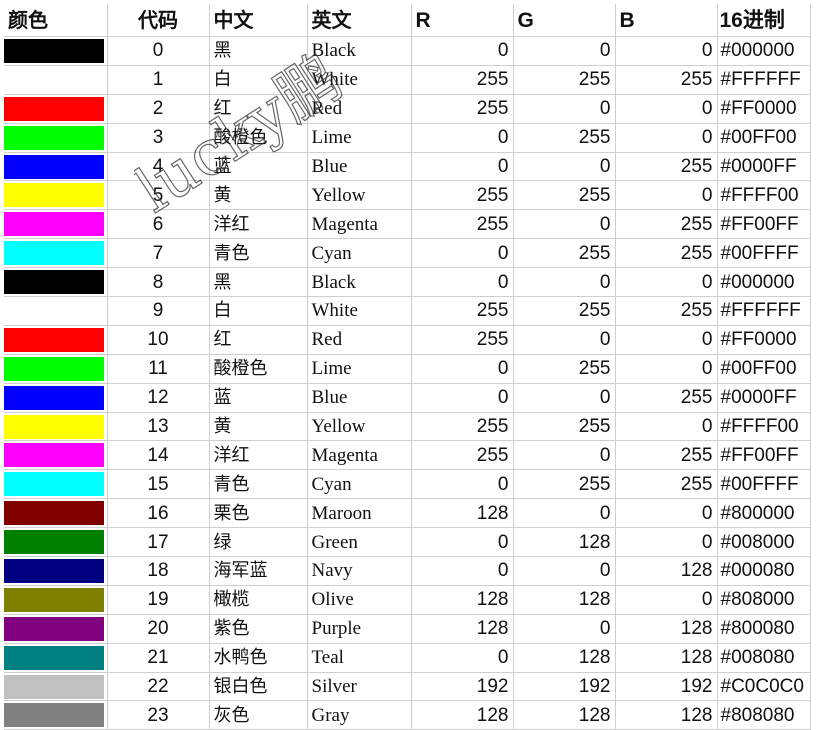 The width and height of the screenshot is (822, 730). I want to click on hex-value-cell: #FF0000, so click(764, 340).